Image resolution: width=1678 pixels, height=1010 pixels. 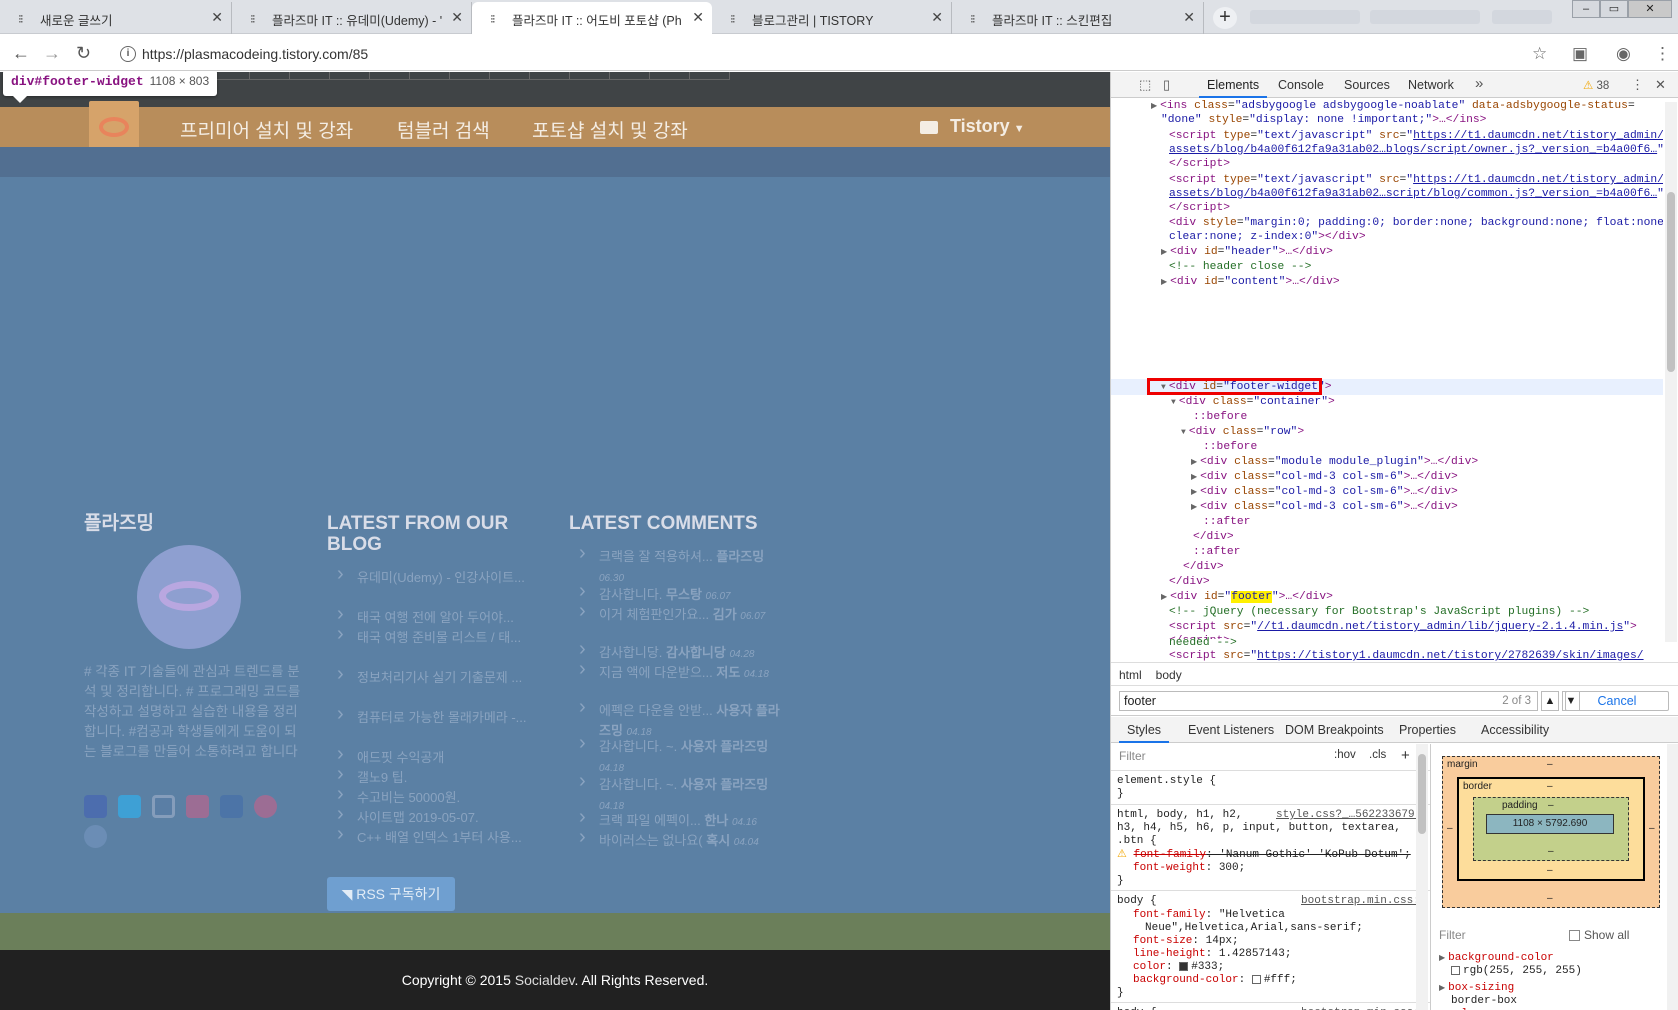 What do you see at coordinates (1614, 9) in the screenshot?
I see `maximize-window-icon: ▭` at bounding box center [1614, 9].